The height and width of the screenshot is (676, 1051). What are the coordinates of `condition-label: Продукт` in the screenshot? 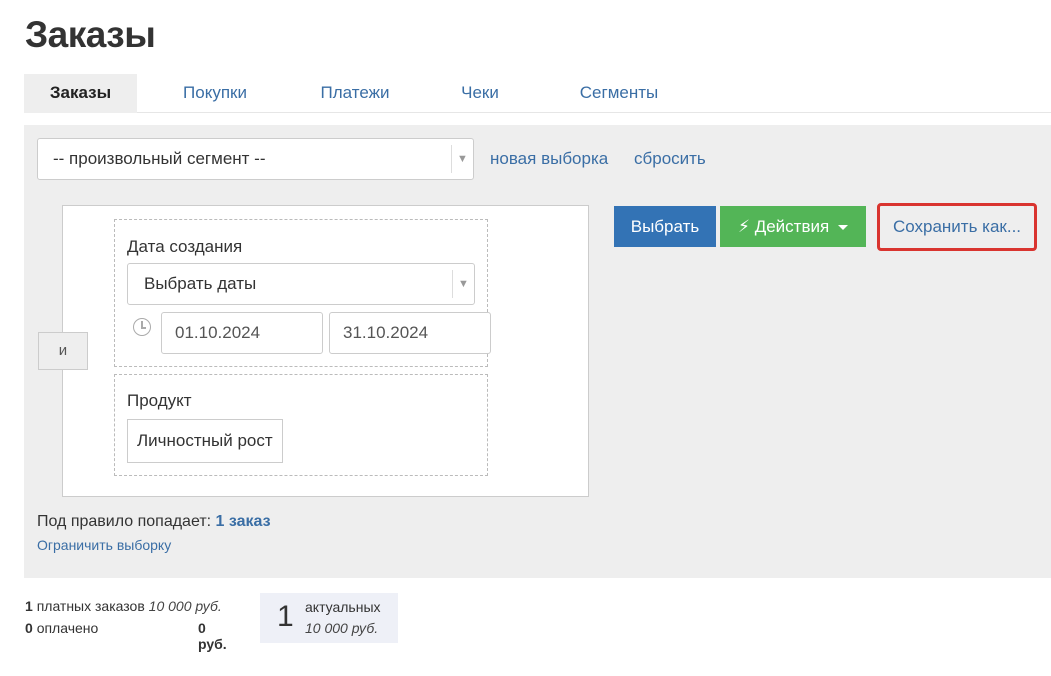 It's located at (159, 400).